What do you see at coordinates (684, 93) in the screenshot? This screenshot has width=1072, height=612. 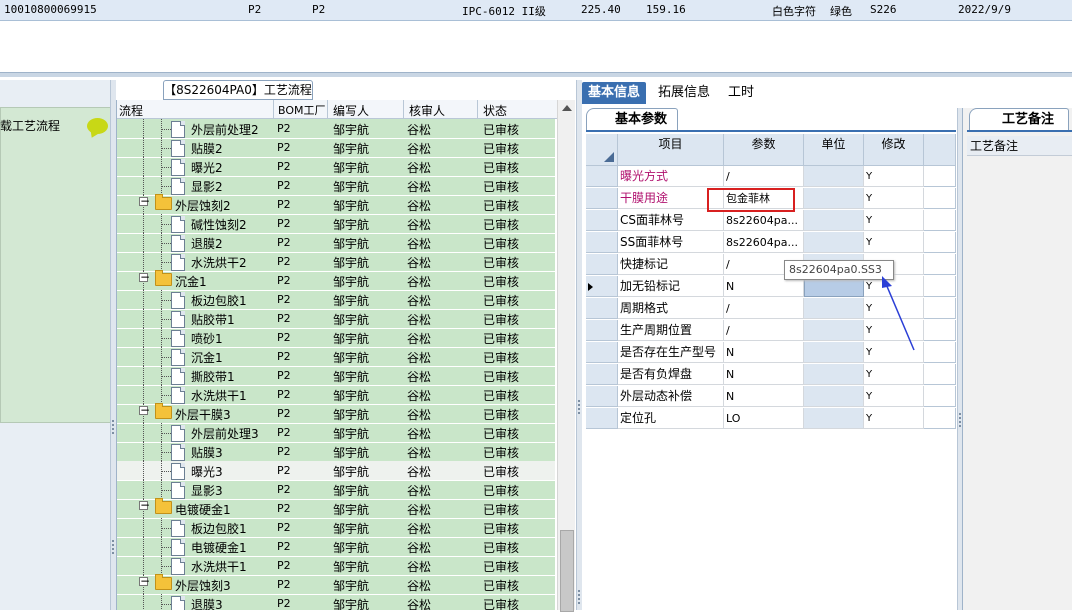 I see `tab-extended-info: 拓展信息` at bounding box center [684, 93].